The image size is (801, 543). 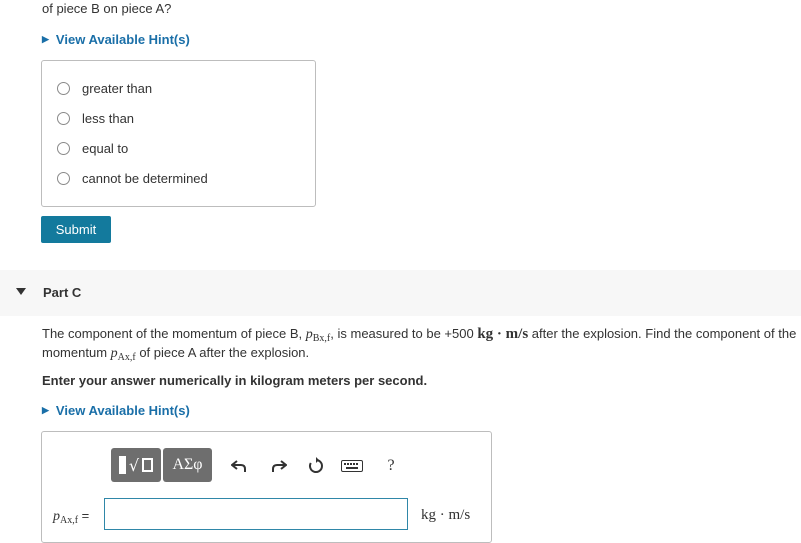 I want to click on q2-text-post: of piece A after the explosion., so click(x=222, y=352).